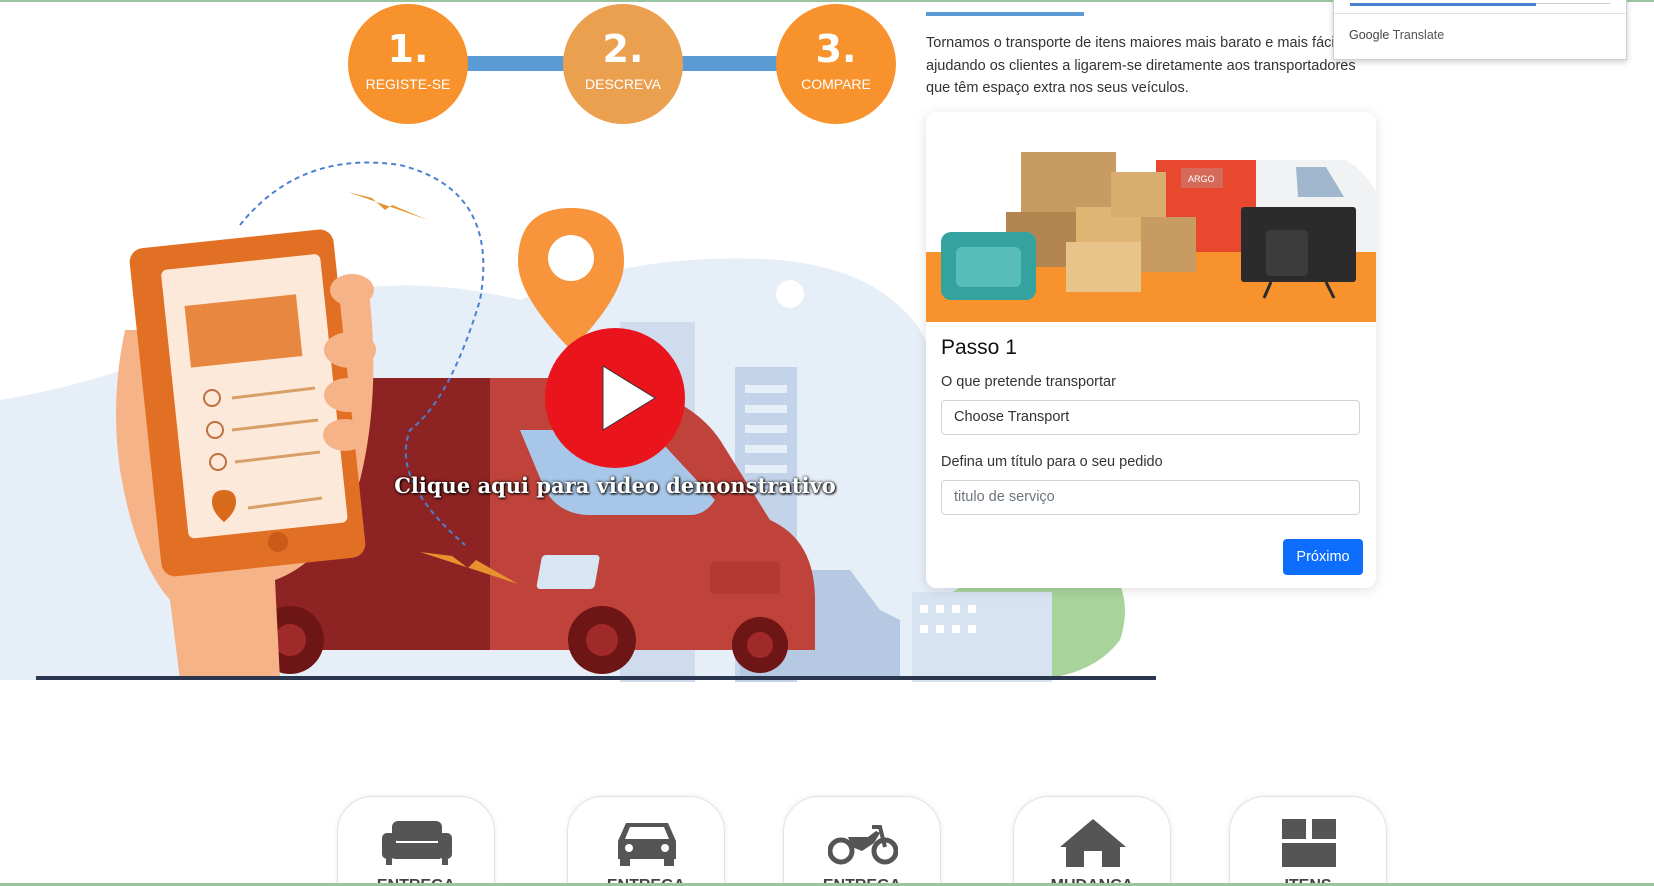 This screenshot has height=886, width=1654. I want to click on play-icon, so click(629, 398).